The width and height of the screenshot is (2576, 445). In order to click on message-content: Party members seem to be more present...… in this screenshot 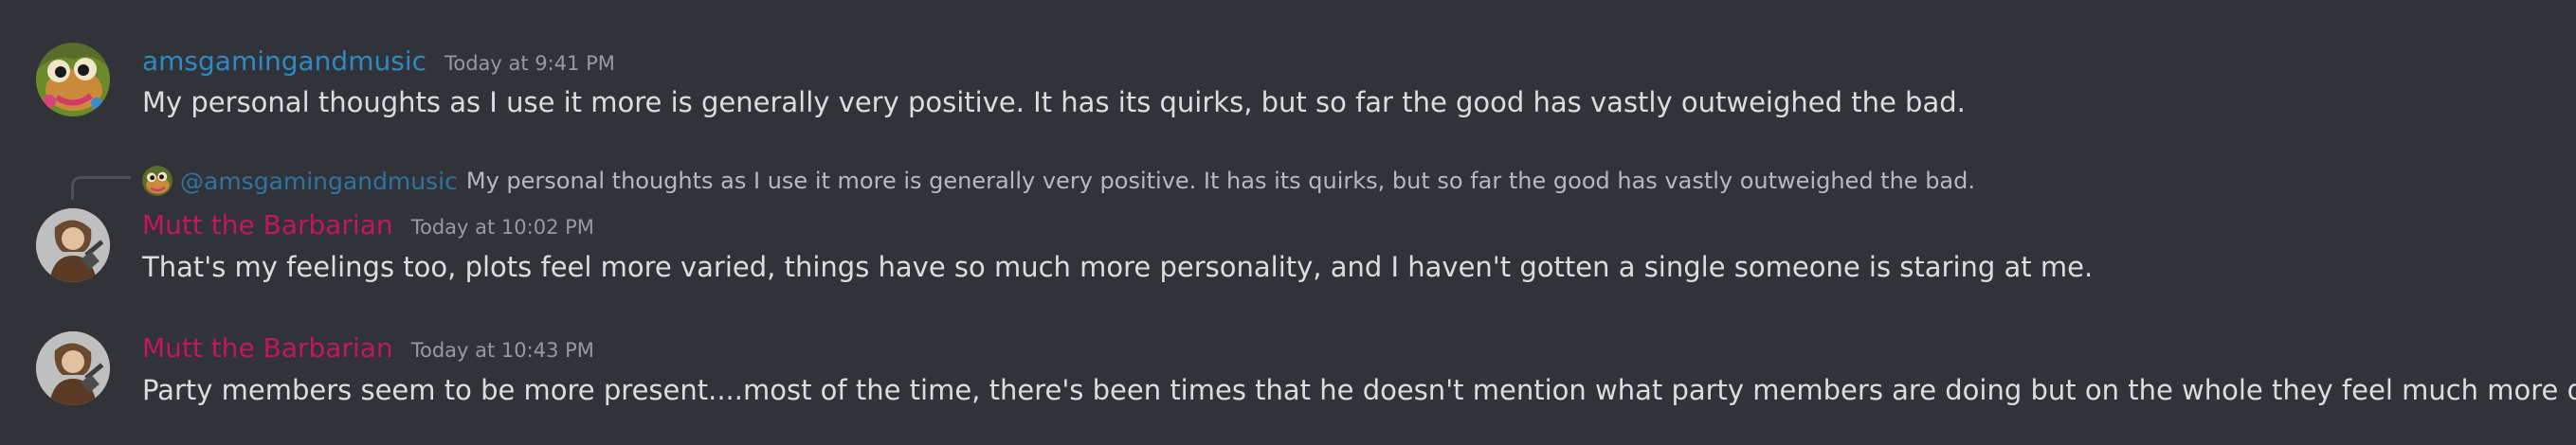, I will do `click(1359, 390)`.